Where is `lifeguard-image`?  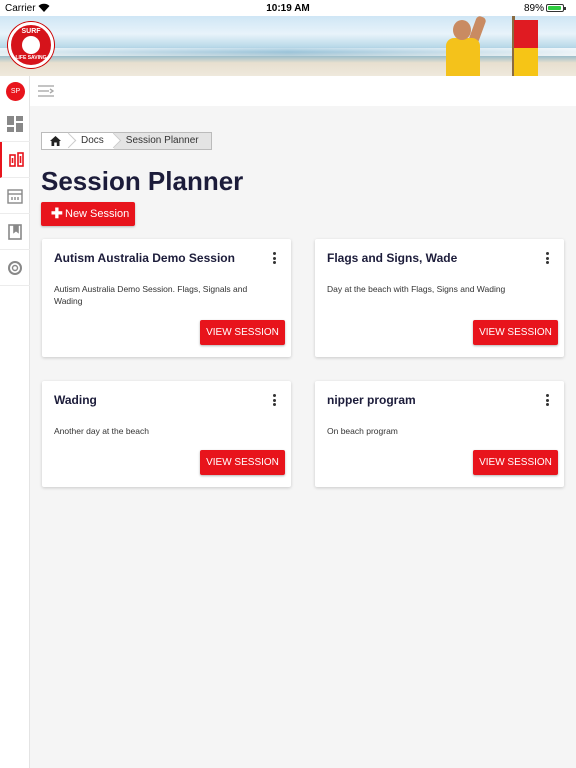 lifeguard-image is located at coordinates (473, 46).